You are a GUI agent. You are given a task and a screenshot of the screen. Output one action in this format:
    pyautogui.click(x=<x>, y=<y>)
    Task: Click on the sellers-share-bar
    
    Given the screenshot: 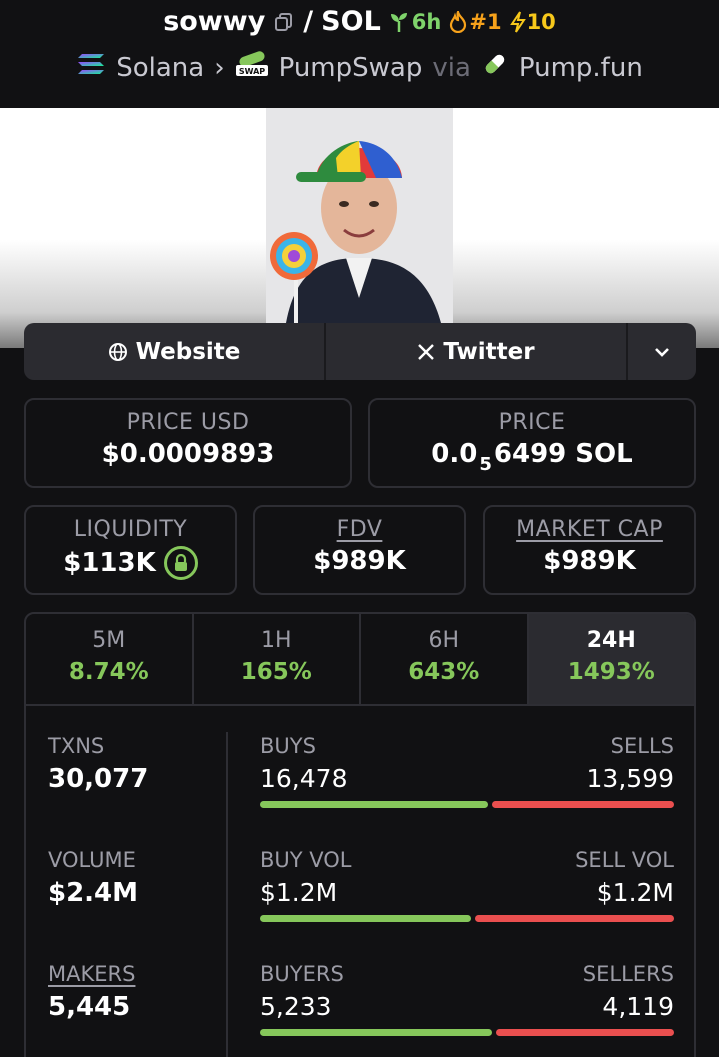 What is the action you would take?
    pyautogui.click(x=584, y=1032)
    